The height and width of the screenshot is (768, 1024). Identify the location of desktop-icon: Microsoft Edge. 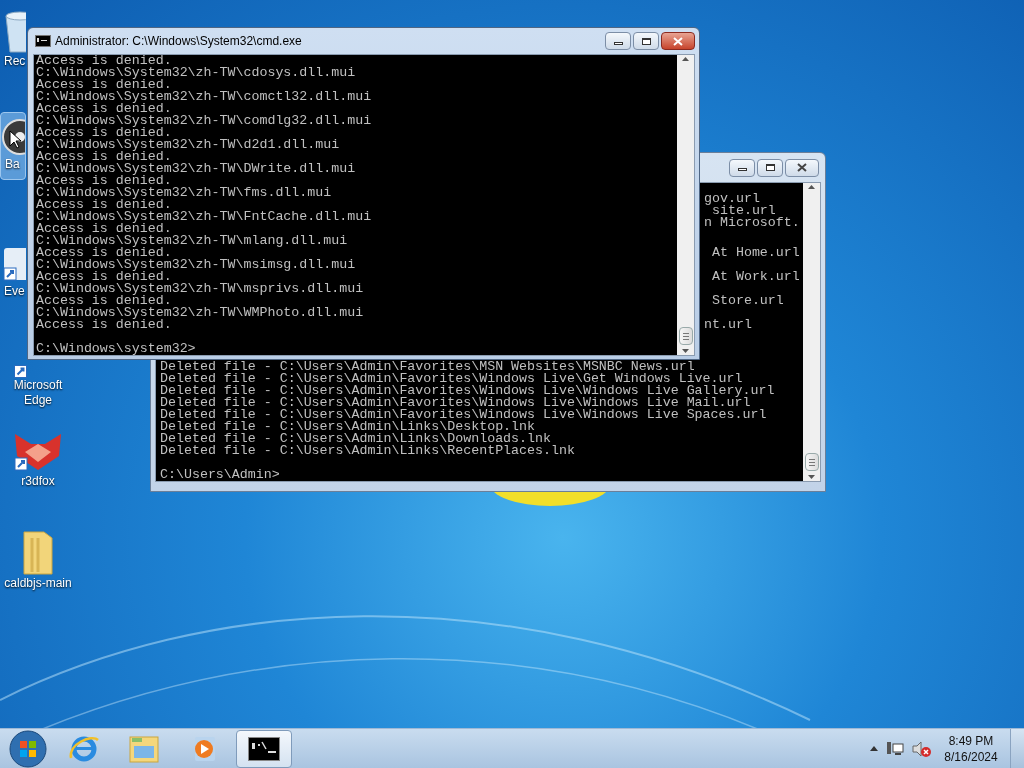
(38, 385).